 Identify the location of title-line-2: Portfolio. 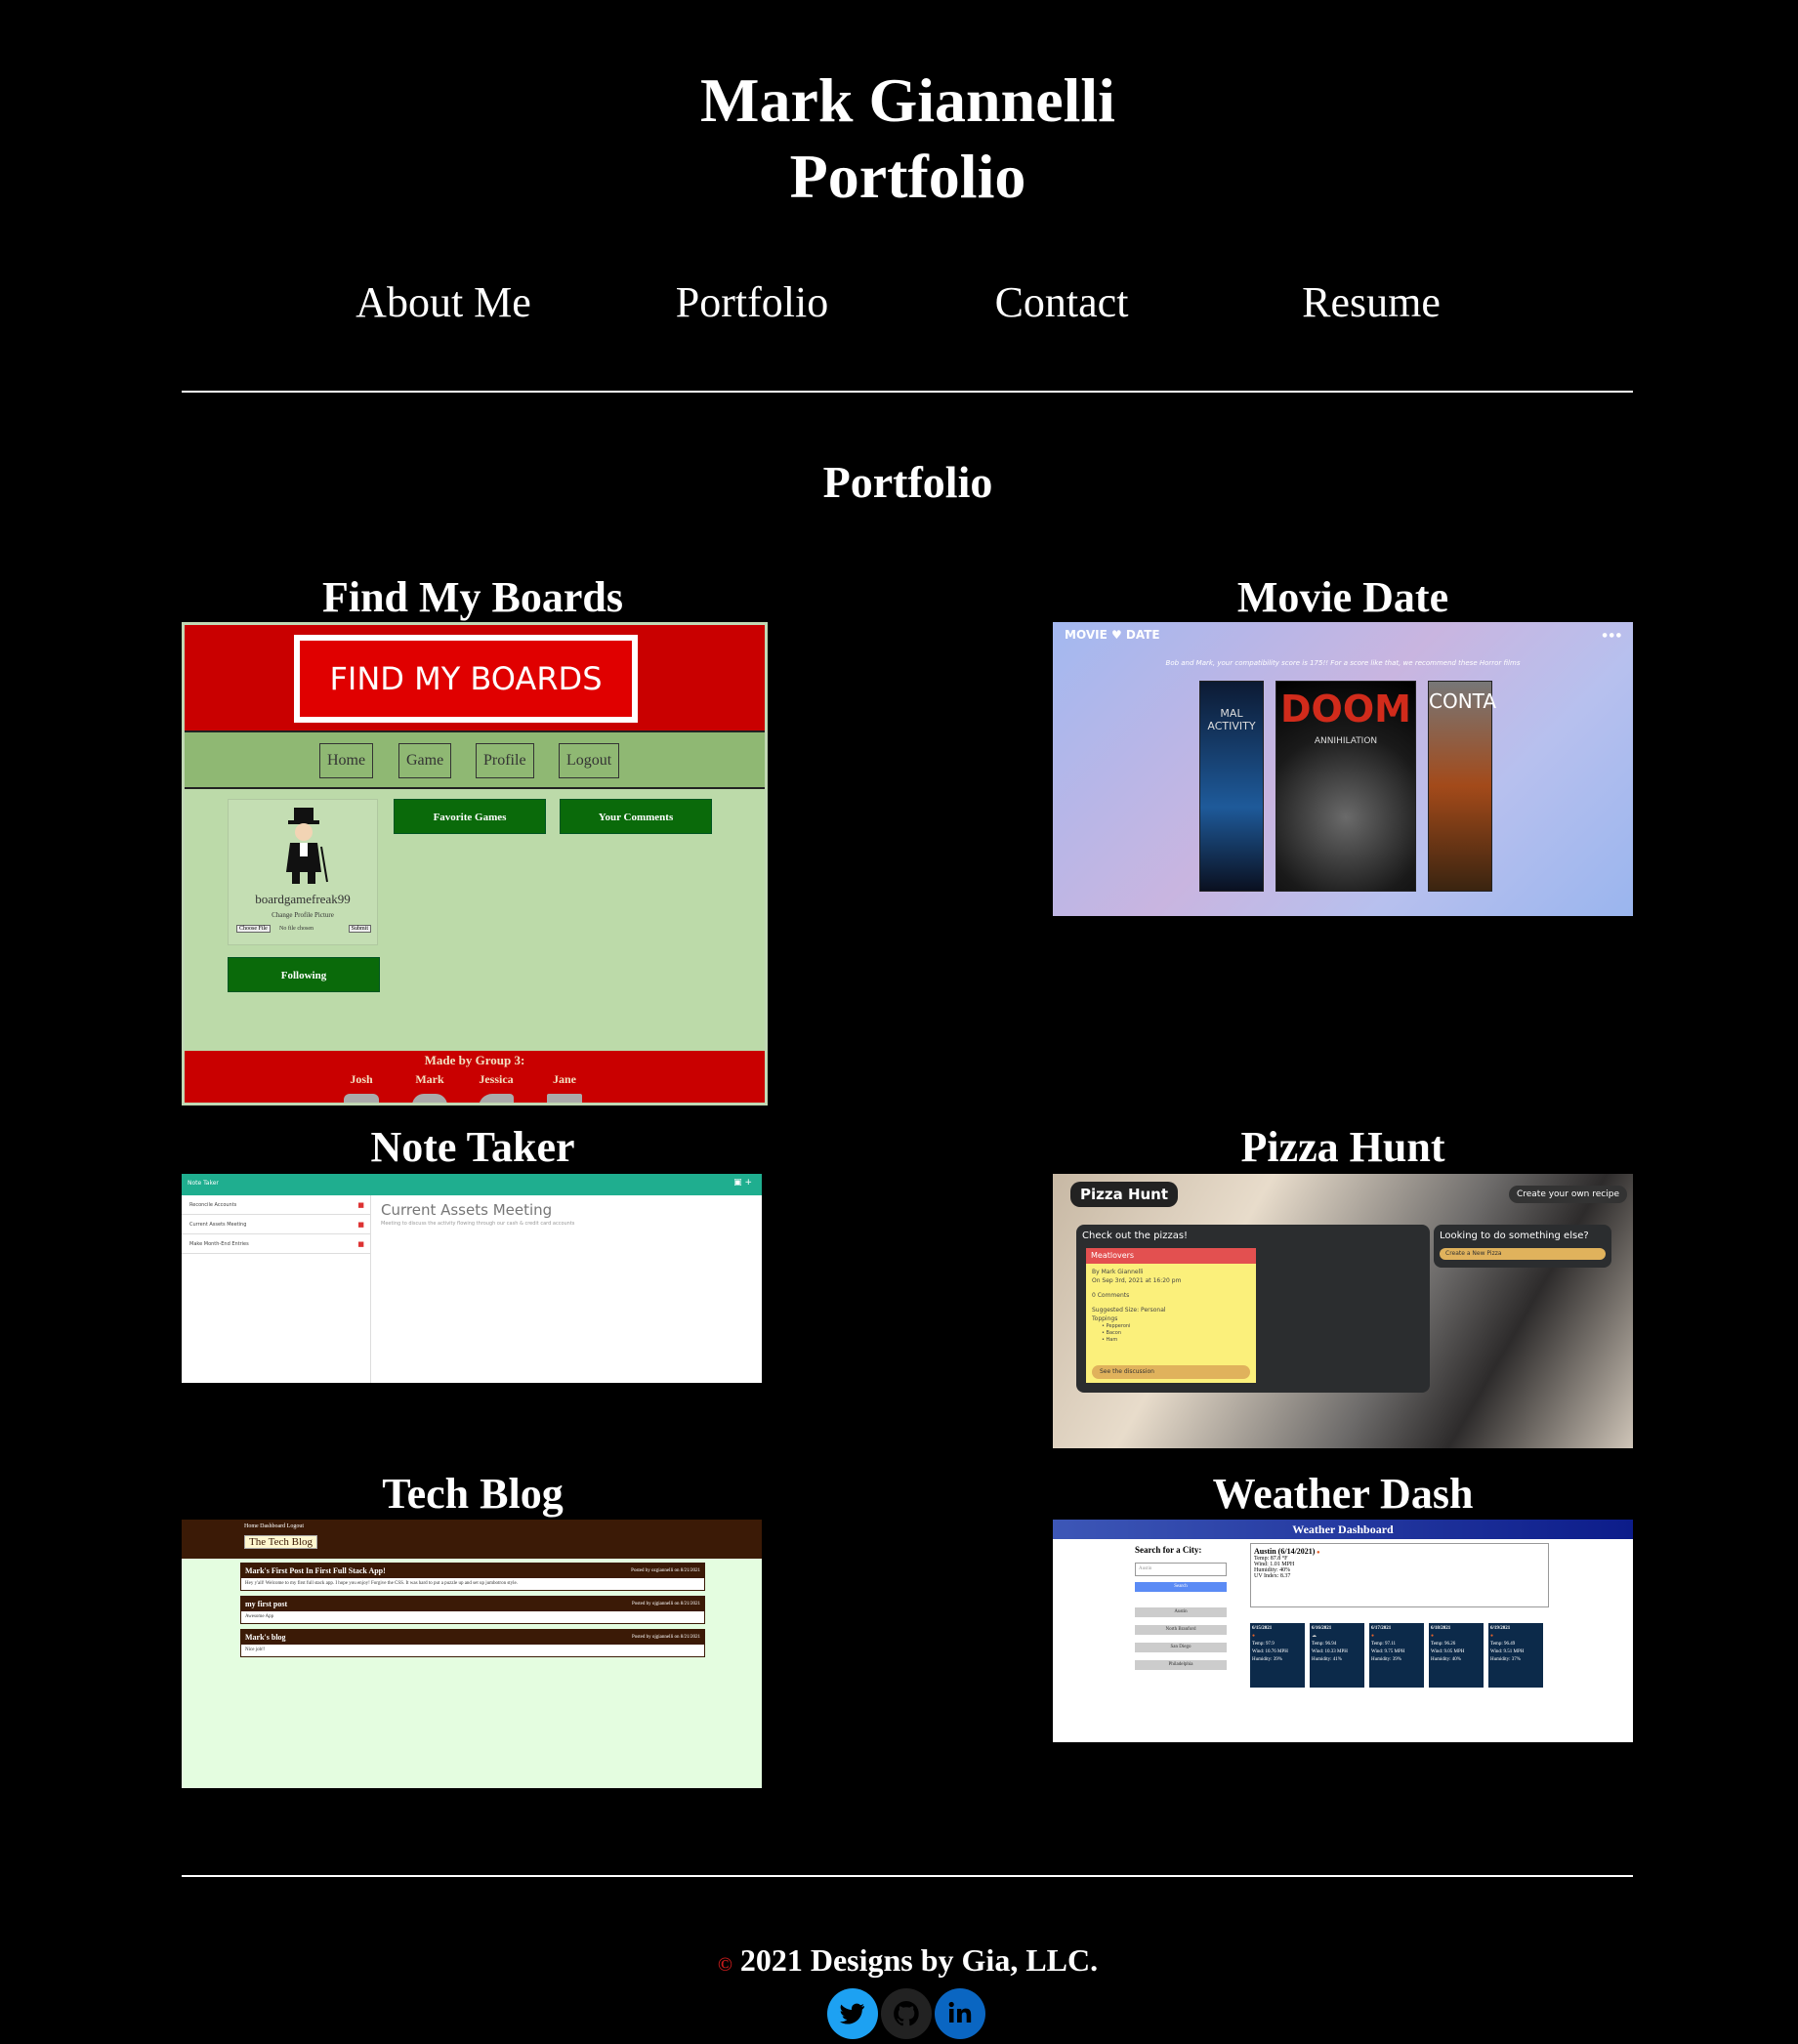
(907, 176).